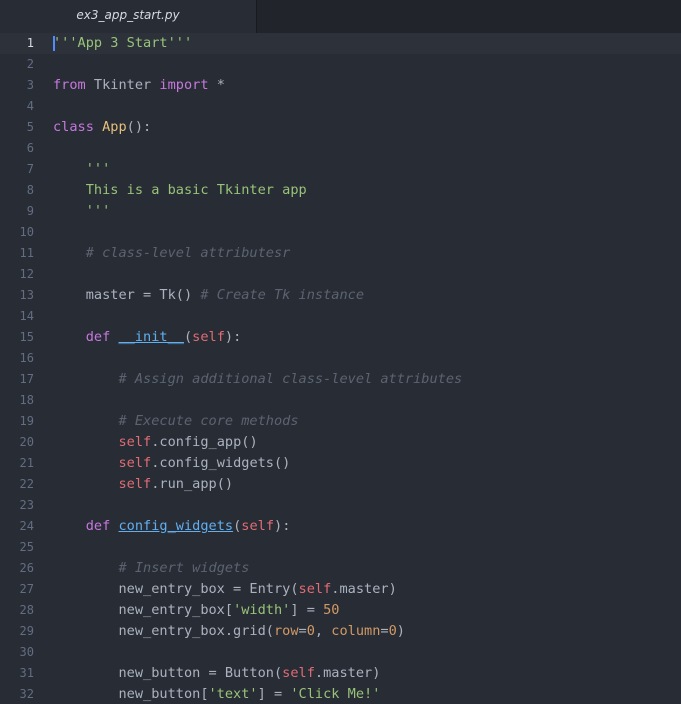 This screenshot has width=681, height=704. Describe the element at coordinates (331, 610) in the screenshot. I see `code-token: 50` at that location.